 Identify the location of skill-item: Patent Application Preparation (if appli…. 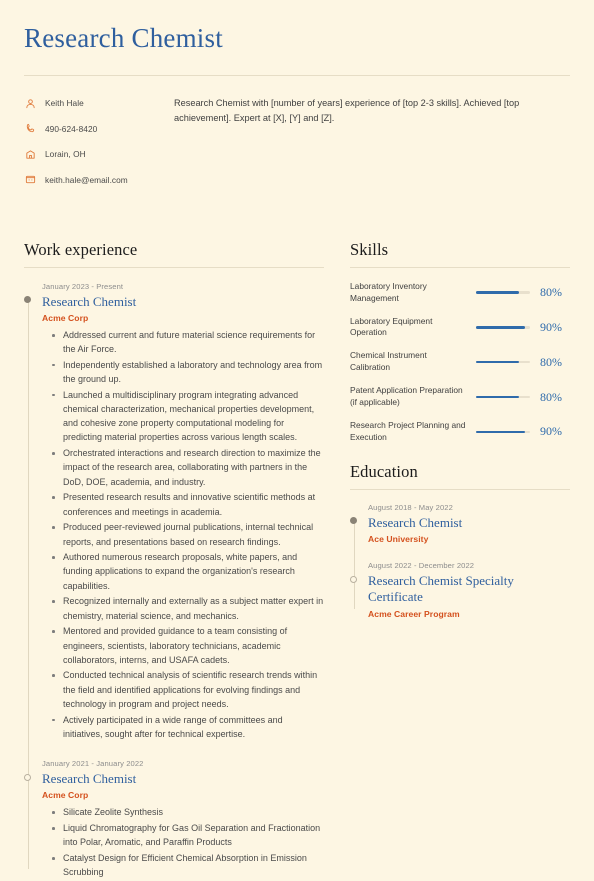
(460, 397).